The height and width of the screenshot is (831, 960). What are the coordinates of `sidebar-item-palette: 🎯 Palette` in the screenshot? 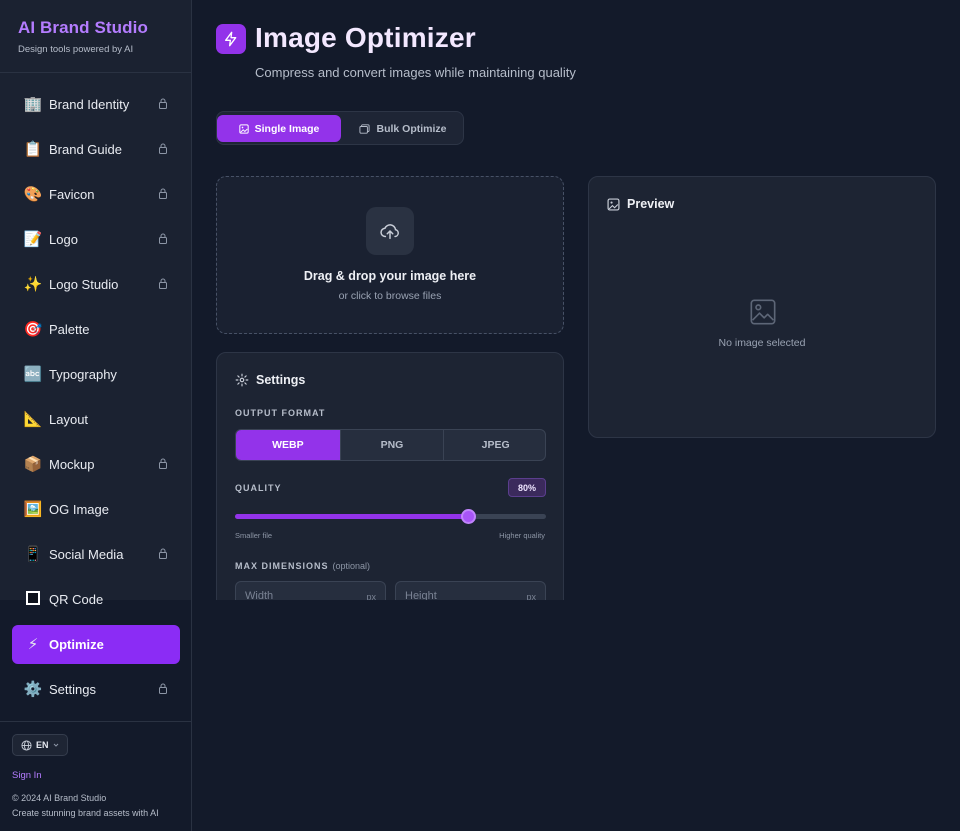 It's located at (96, 329).